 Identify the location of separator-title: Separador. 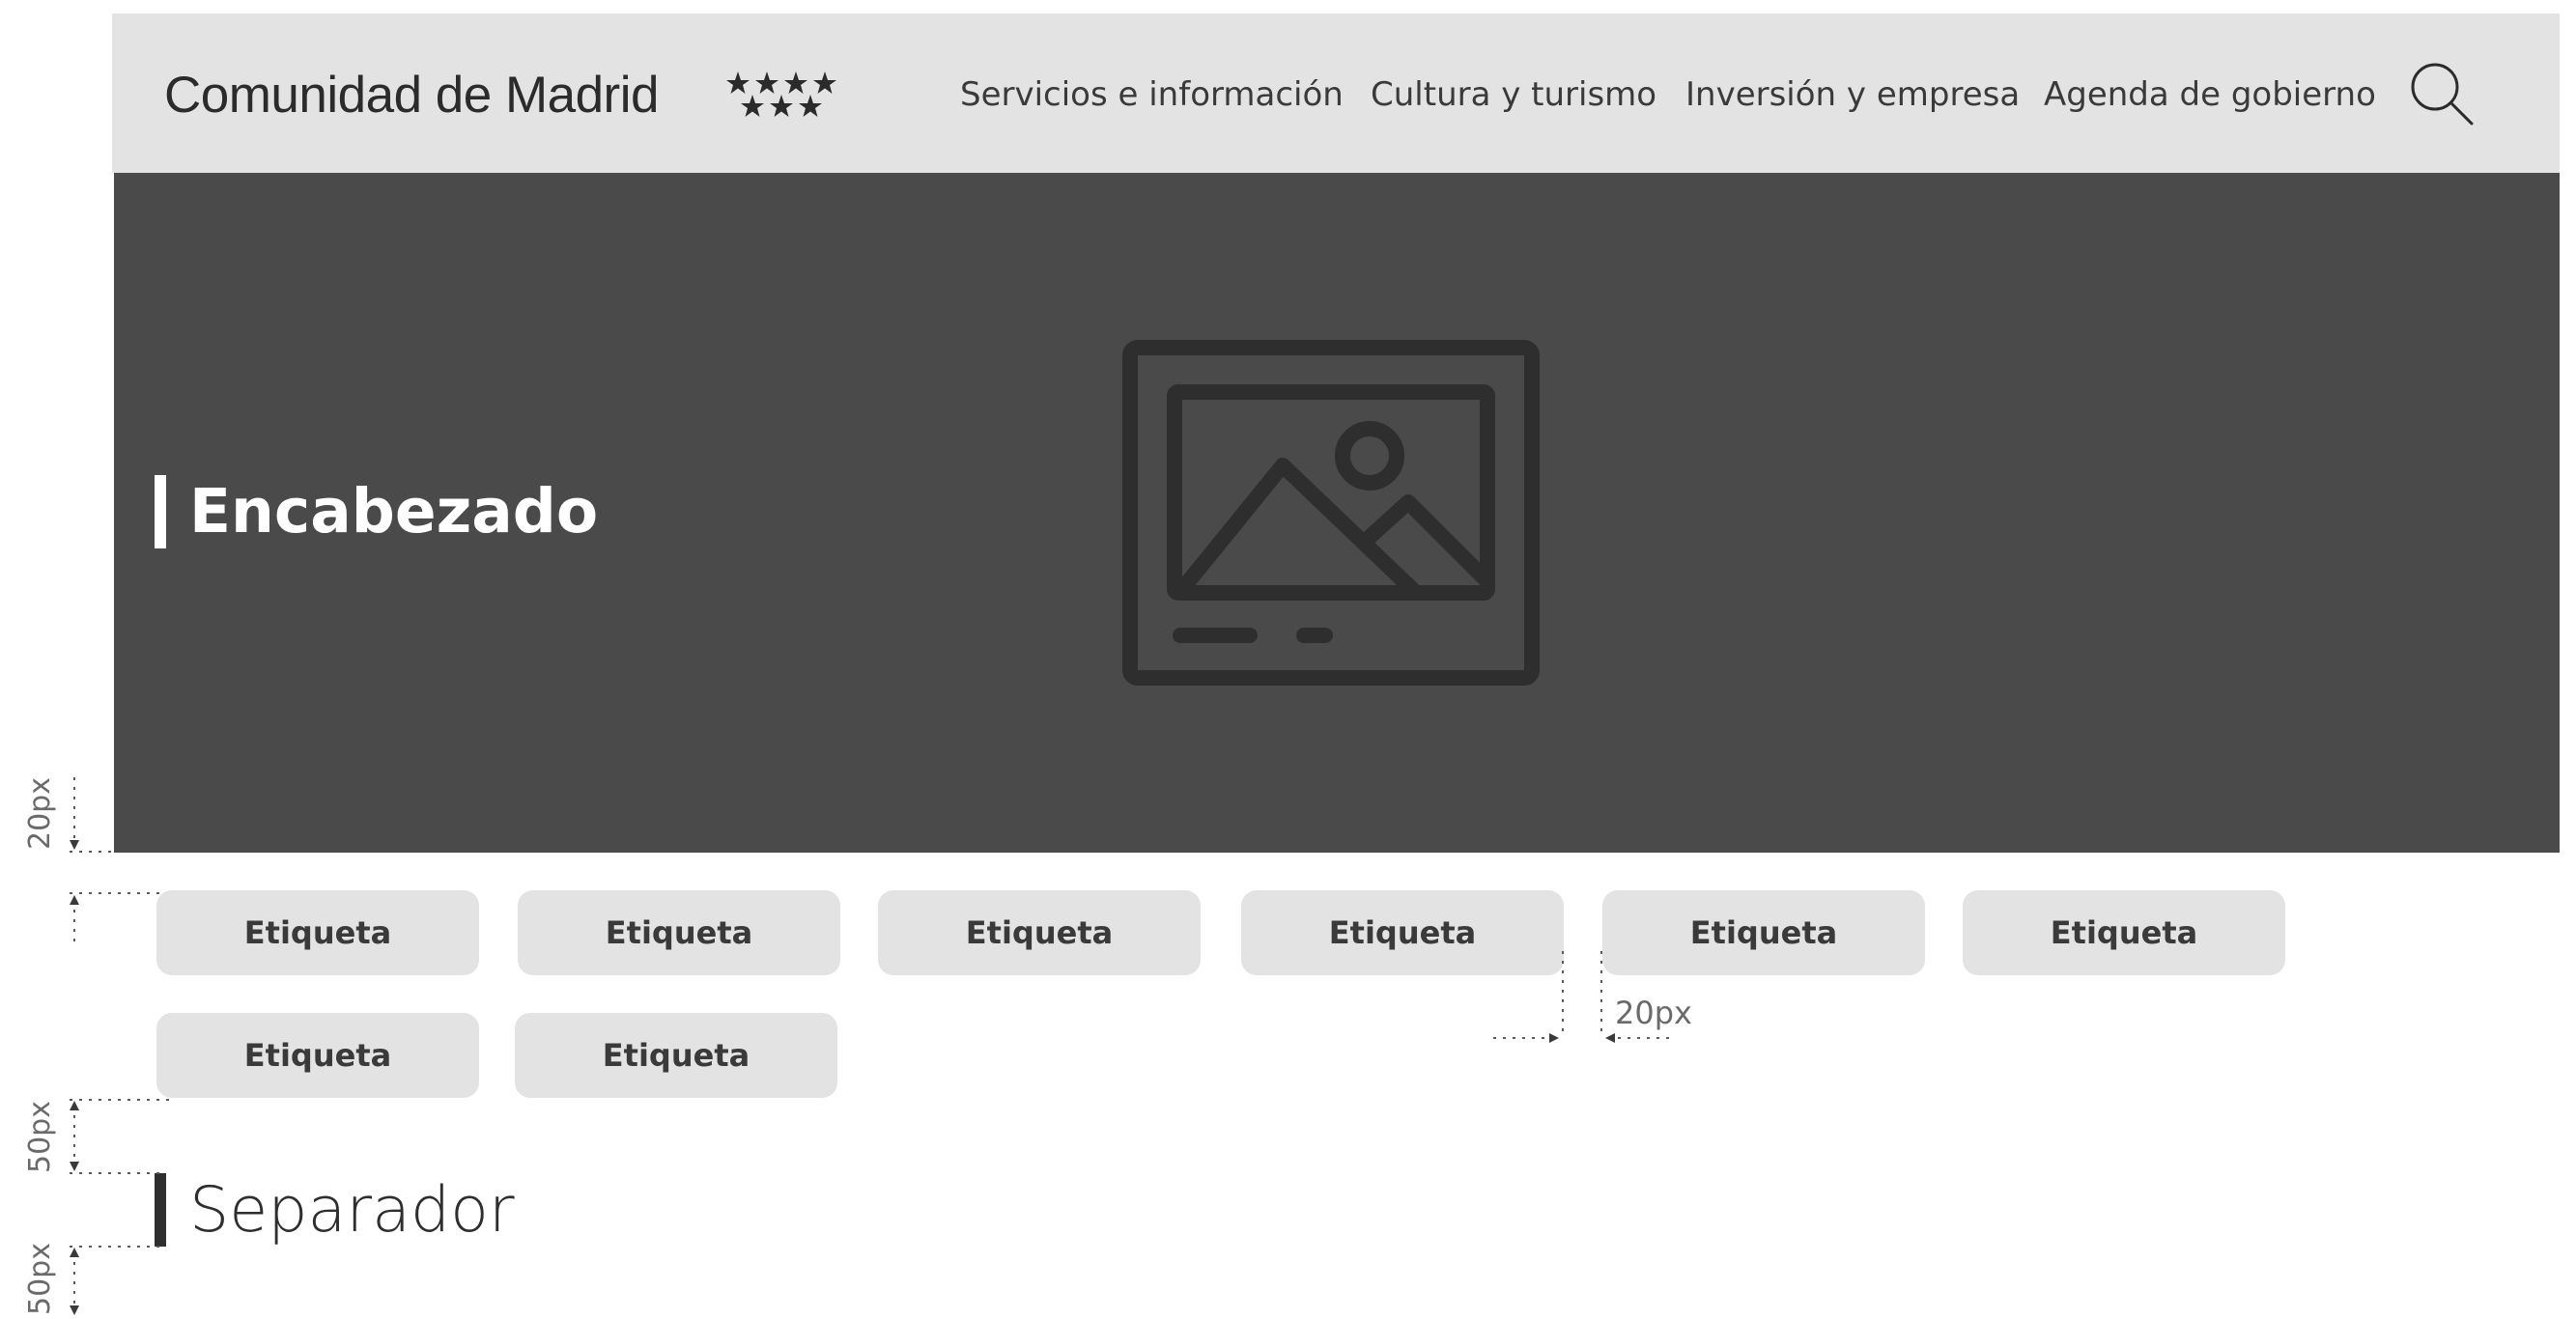
(352, 1210).